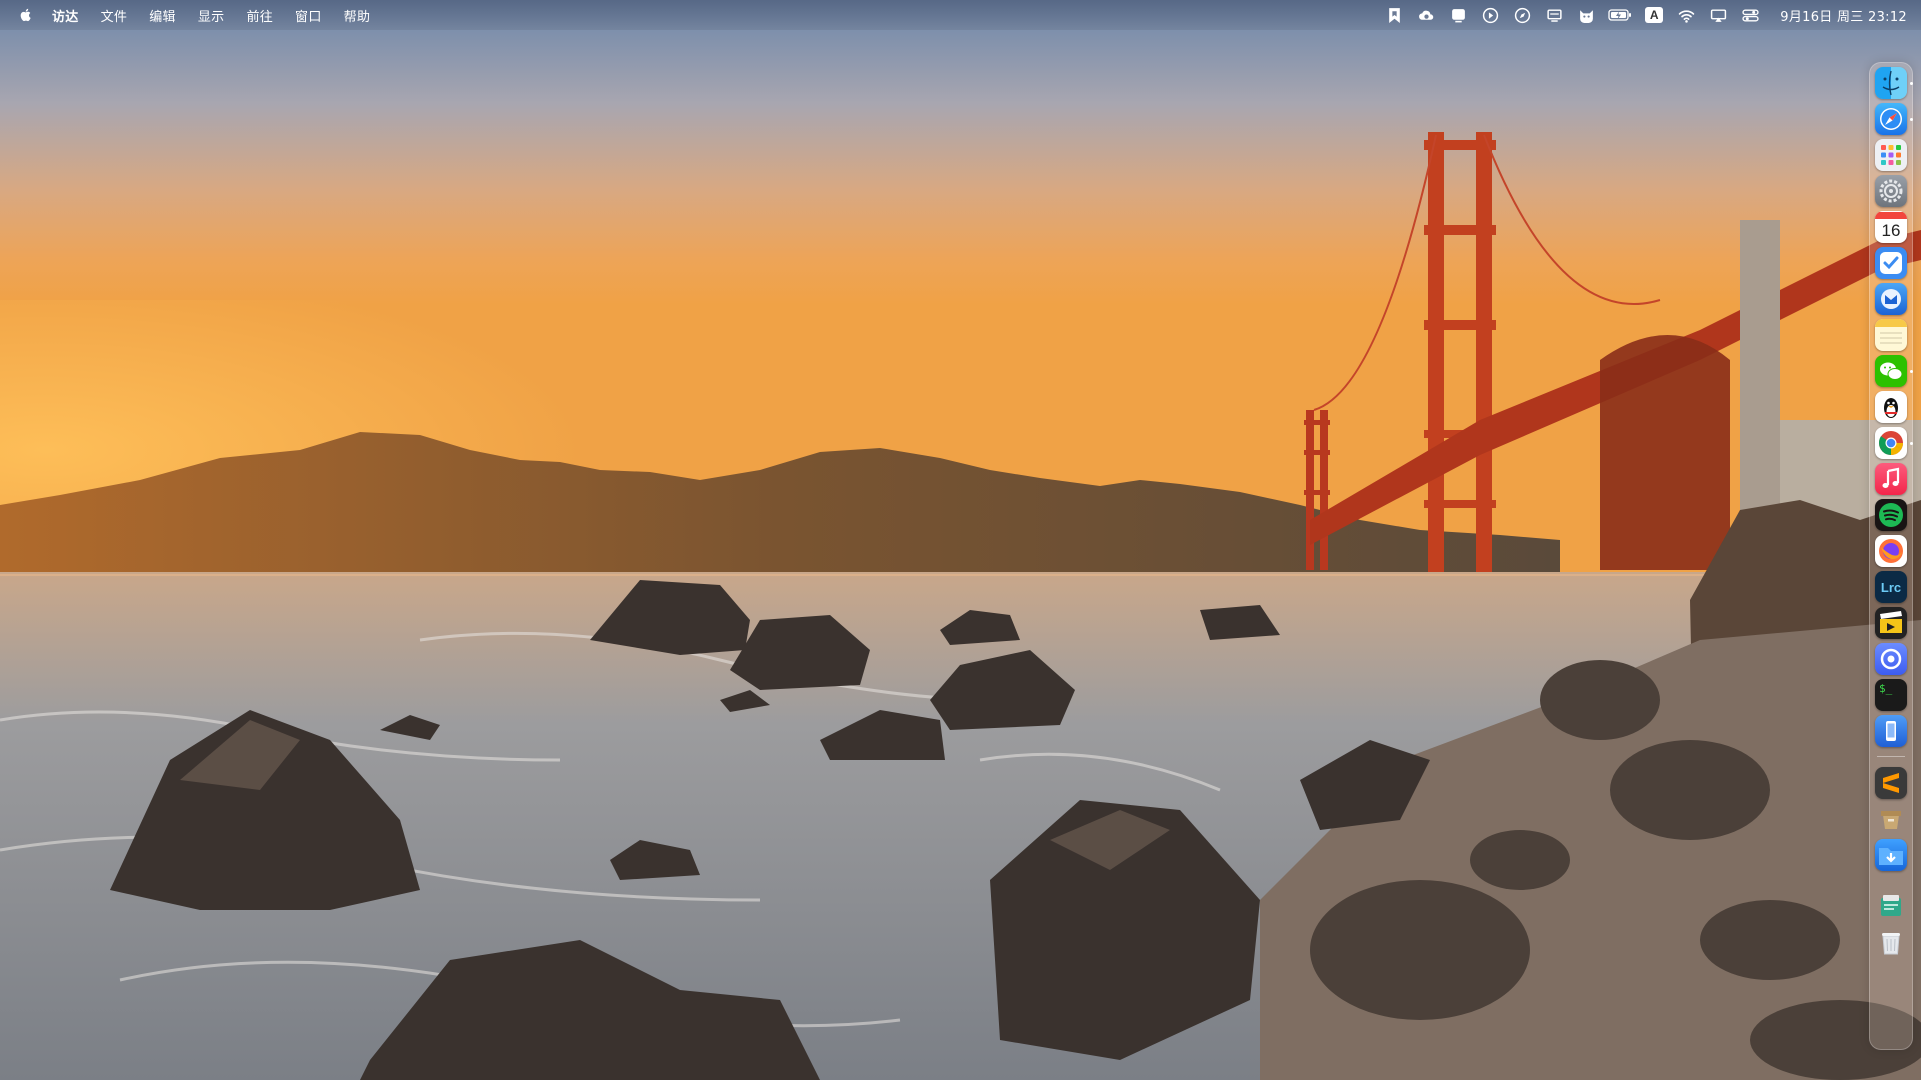 This screenshot has height=1080, width=1921. Describe the element at coordinates (1891, 119) in the screenshot. I see `safari-icon` at that location.